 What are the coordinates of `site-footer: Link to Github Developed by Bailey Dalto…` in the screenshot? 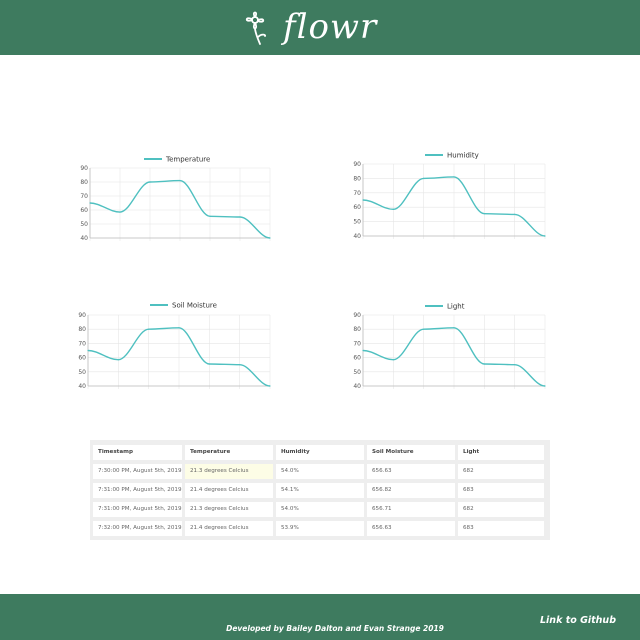 It's located at (320, 617).